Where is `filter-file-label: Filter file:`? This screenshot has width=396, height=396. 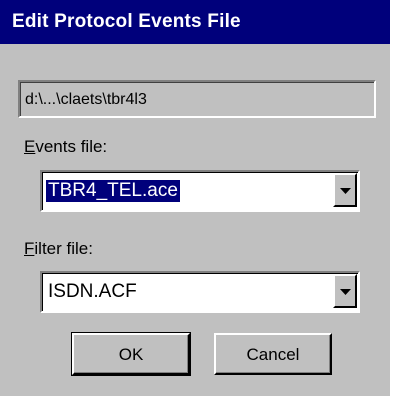
filter-file-label: Filter file: is located at coordinates (58, 249).